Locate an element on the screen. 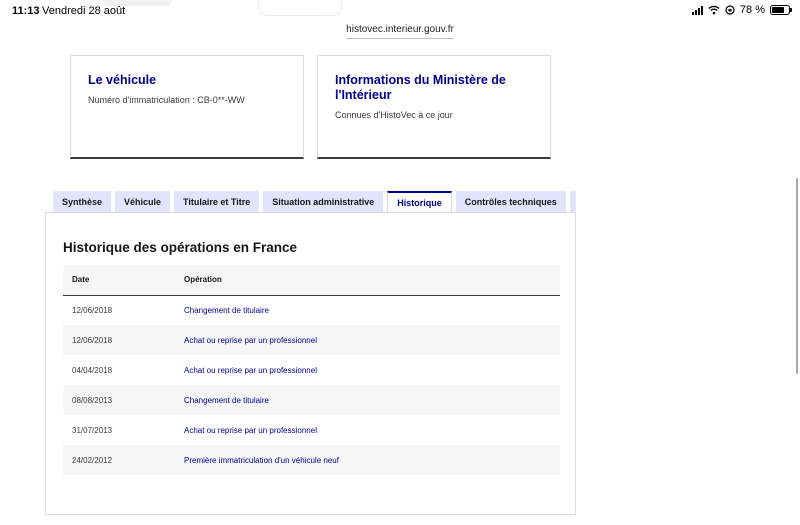 The height and width of the screenshot is (525, 800). status-indicators: 78 % is located at coordinates (741, 10).